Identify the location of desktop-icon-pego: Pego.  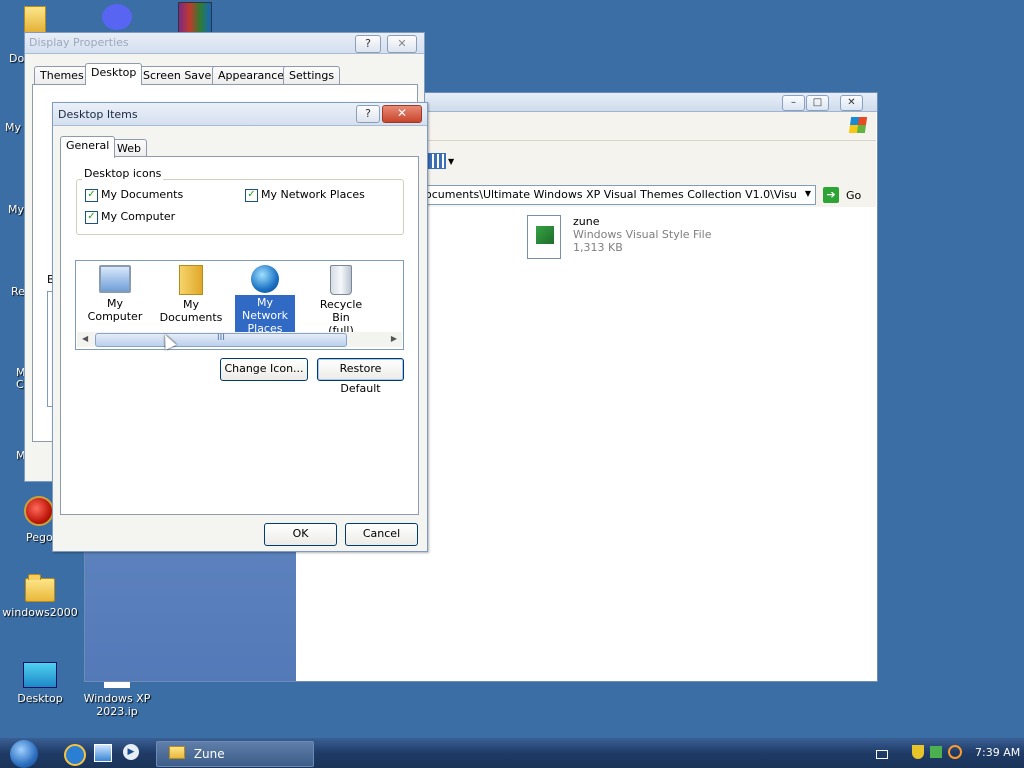
(30, 519).